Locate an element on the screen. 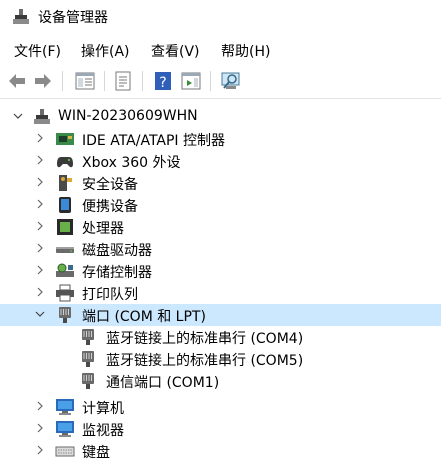  tree-item-disk-drive: 磁盘驱动器 is located at coordinates (220, 249).